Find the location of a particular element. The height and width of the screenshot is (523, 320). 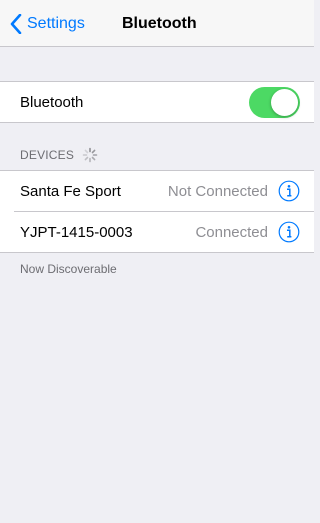

bluetooth-group: Bluetooth is located at coordinates (157, 102).